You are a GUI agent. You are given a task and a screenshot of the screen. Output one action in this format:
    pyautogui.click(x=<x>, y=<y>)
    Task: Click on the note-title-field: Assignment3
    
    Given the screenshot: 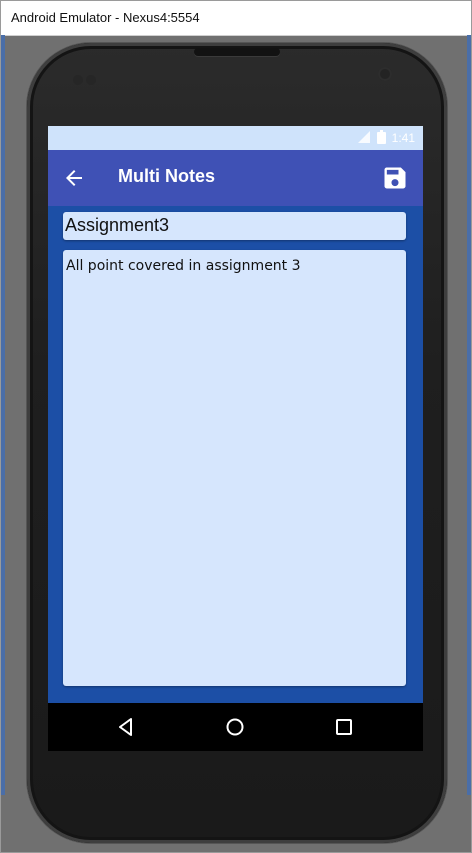 What is the action you would take?
    pyautogui.click(x=234, y=226)
    